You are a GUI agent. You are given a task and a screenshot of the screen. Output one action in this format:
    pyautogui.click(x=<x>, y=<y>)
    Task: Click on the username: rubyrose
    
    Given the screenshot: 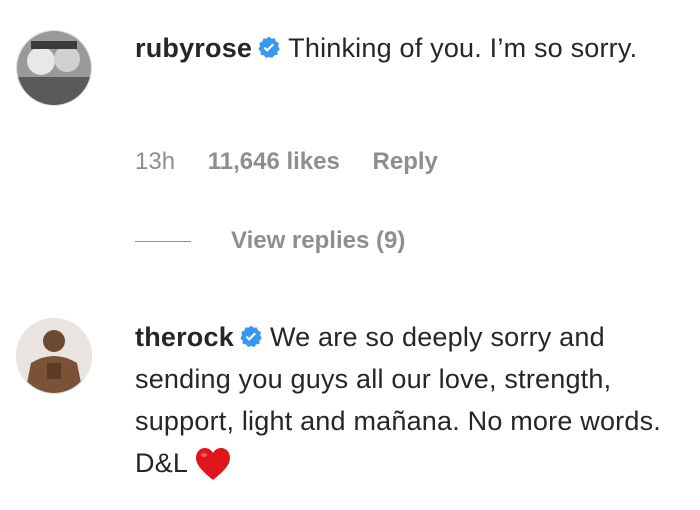 What is the action you would take?
    pyautogui.click(x=193, y=48)
    